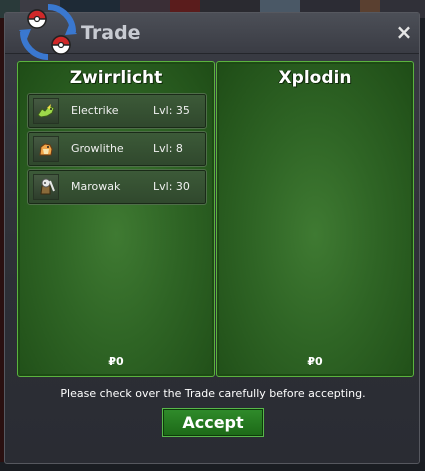 The height and width of the screenshot is (471, 425). I want to click on pokemon-slot-electrike: Electrike Lvl: 35, so click(117, 111).